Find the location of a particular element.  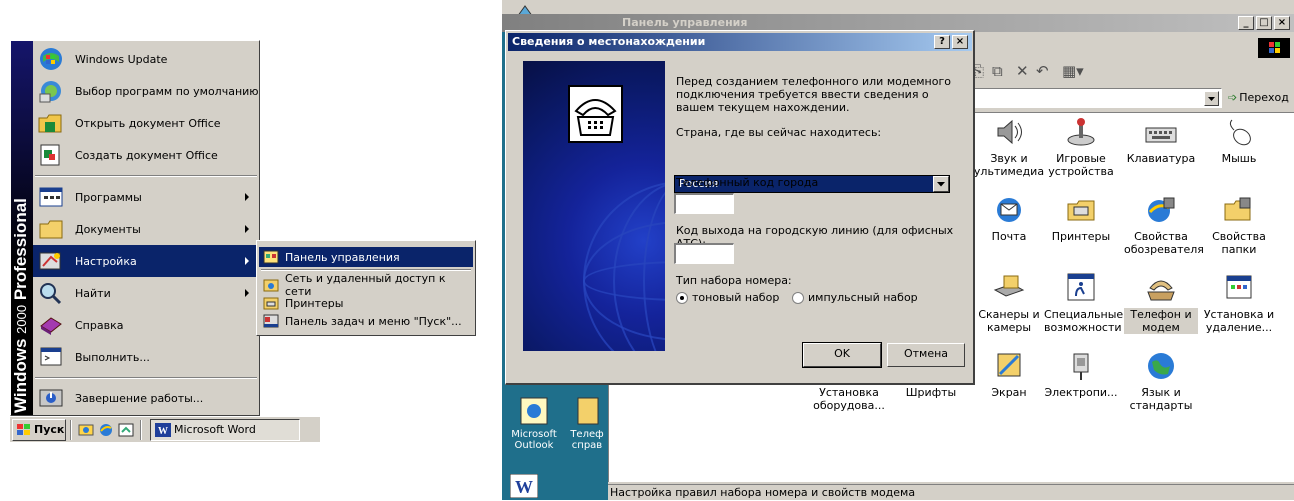

tone-dial-label: тоновый набор is located at coordinates (736, 297).